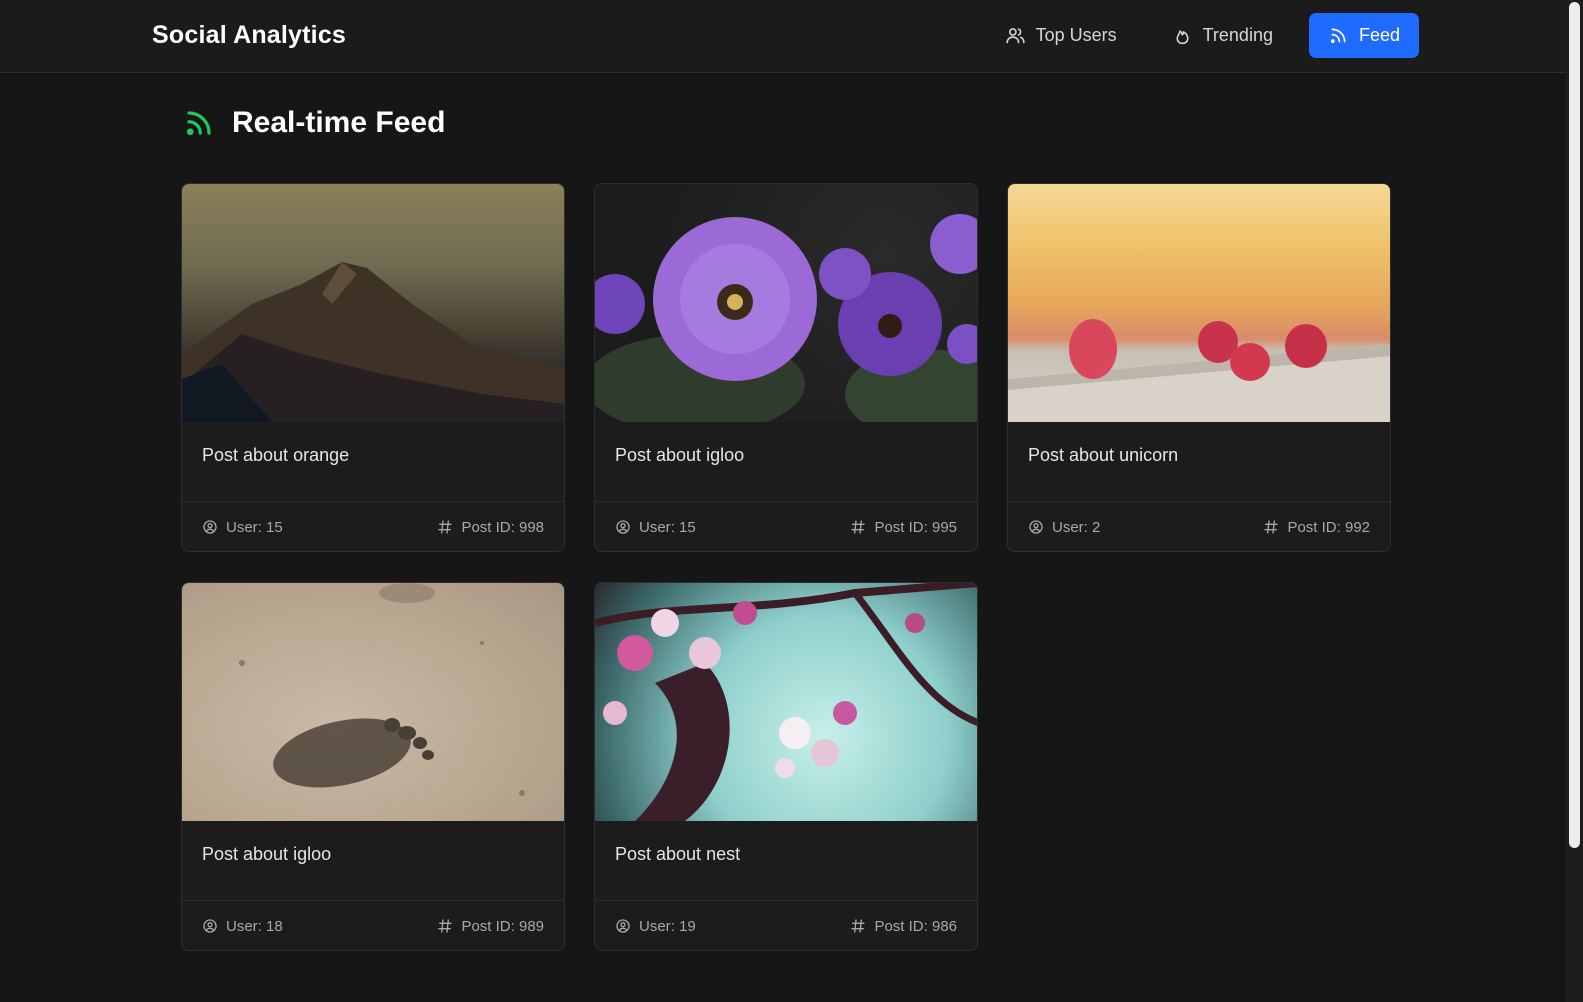  I want to click on post-id: Post ID: 989, so click(502, 926).